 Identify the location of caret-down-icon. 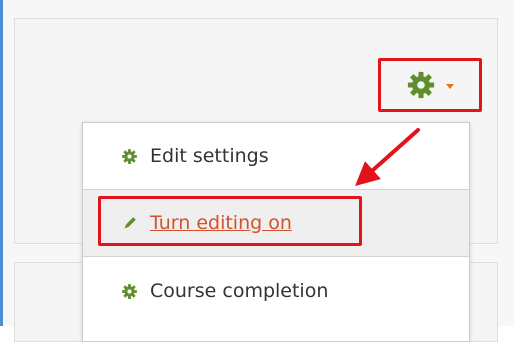
(450, 86).